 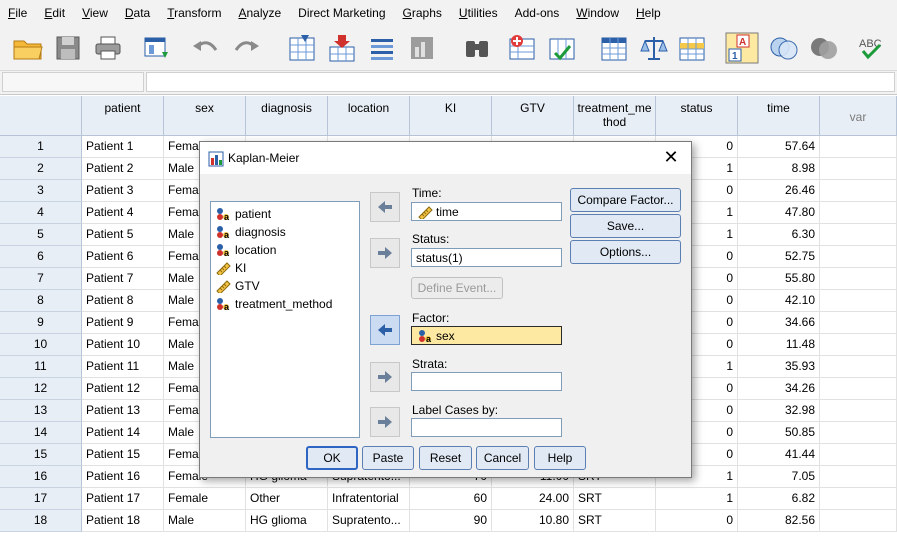 I want to click on grid-cell: 6.82, so click(x=779, y=499).